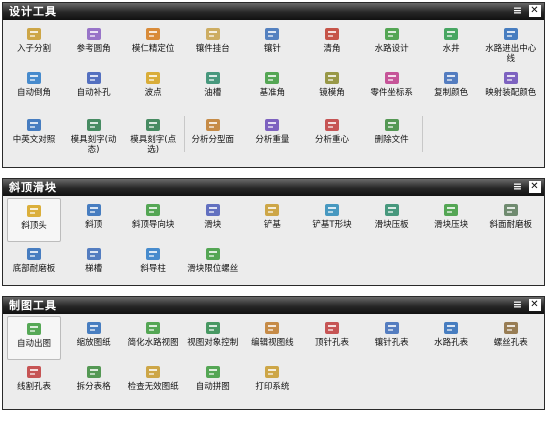 The height and width of the screenshot is (423, 549). What do you see at coordinates (272, 78) in the screenshot?
I see `datum-corner-icon` at bounding box center [272, 78].